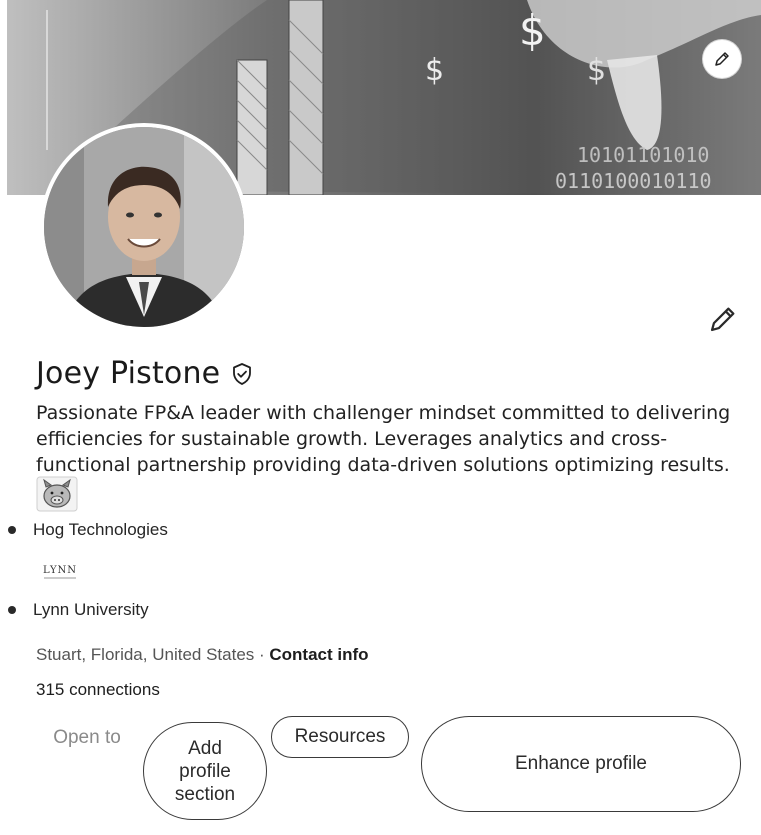  Describe the element at coordinates (87, 738) in the screenshot. I see `open-to-button: Open to` at that location.